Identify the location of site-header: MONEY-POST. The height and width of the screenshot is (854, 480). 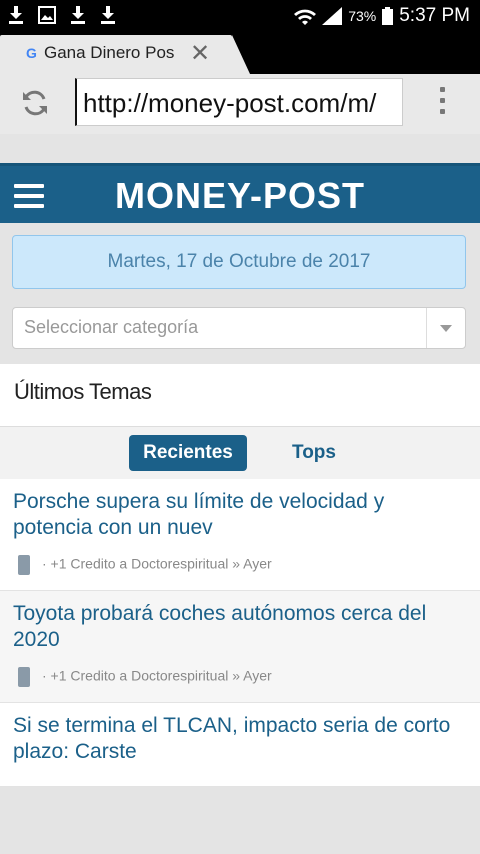
(240, 193).